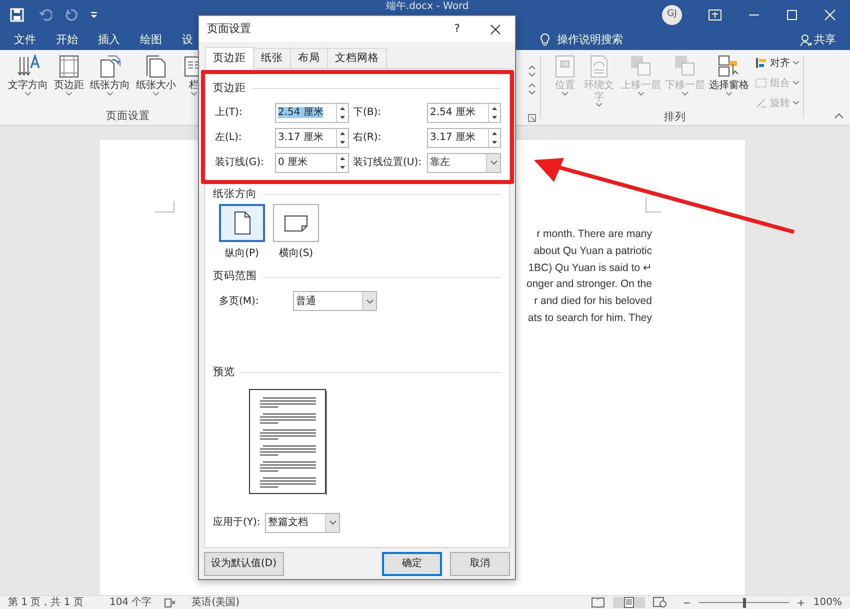  Describe the element at coordinates (17, 15) in the screenshot. I see `save-icon` at that location.